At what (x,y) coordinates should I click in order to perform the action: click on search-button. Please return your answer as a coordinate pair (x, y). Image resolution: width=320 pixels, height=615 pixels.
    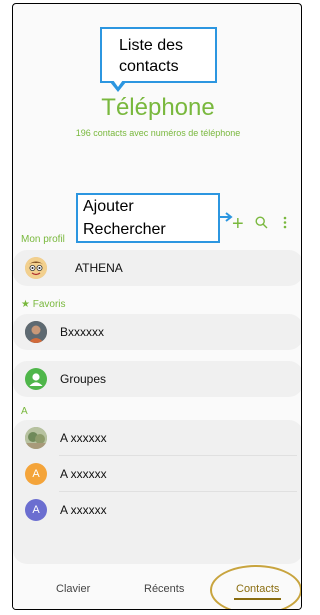
    Looking at the image, I should click on (261, 224).